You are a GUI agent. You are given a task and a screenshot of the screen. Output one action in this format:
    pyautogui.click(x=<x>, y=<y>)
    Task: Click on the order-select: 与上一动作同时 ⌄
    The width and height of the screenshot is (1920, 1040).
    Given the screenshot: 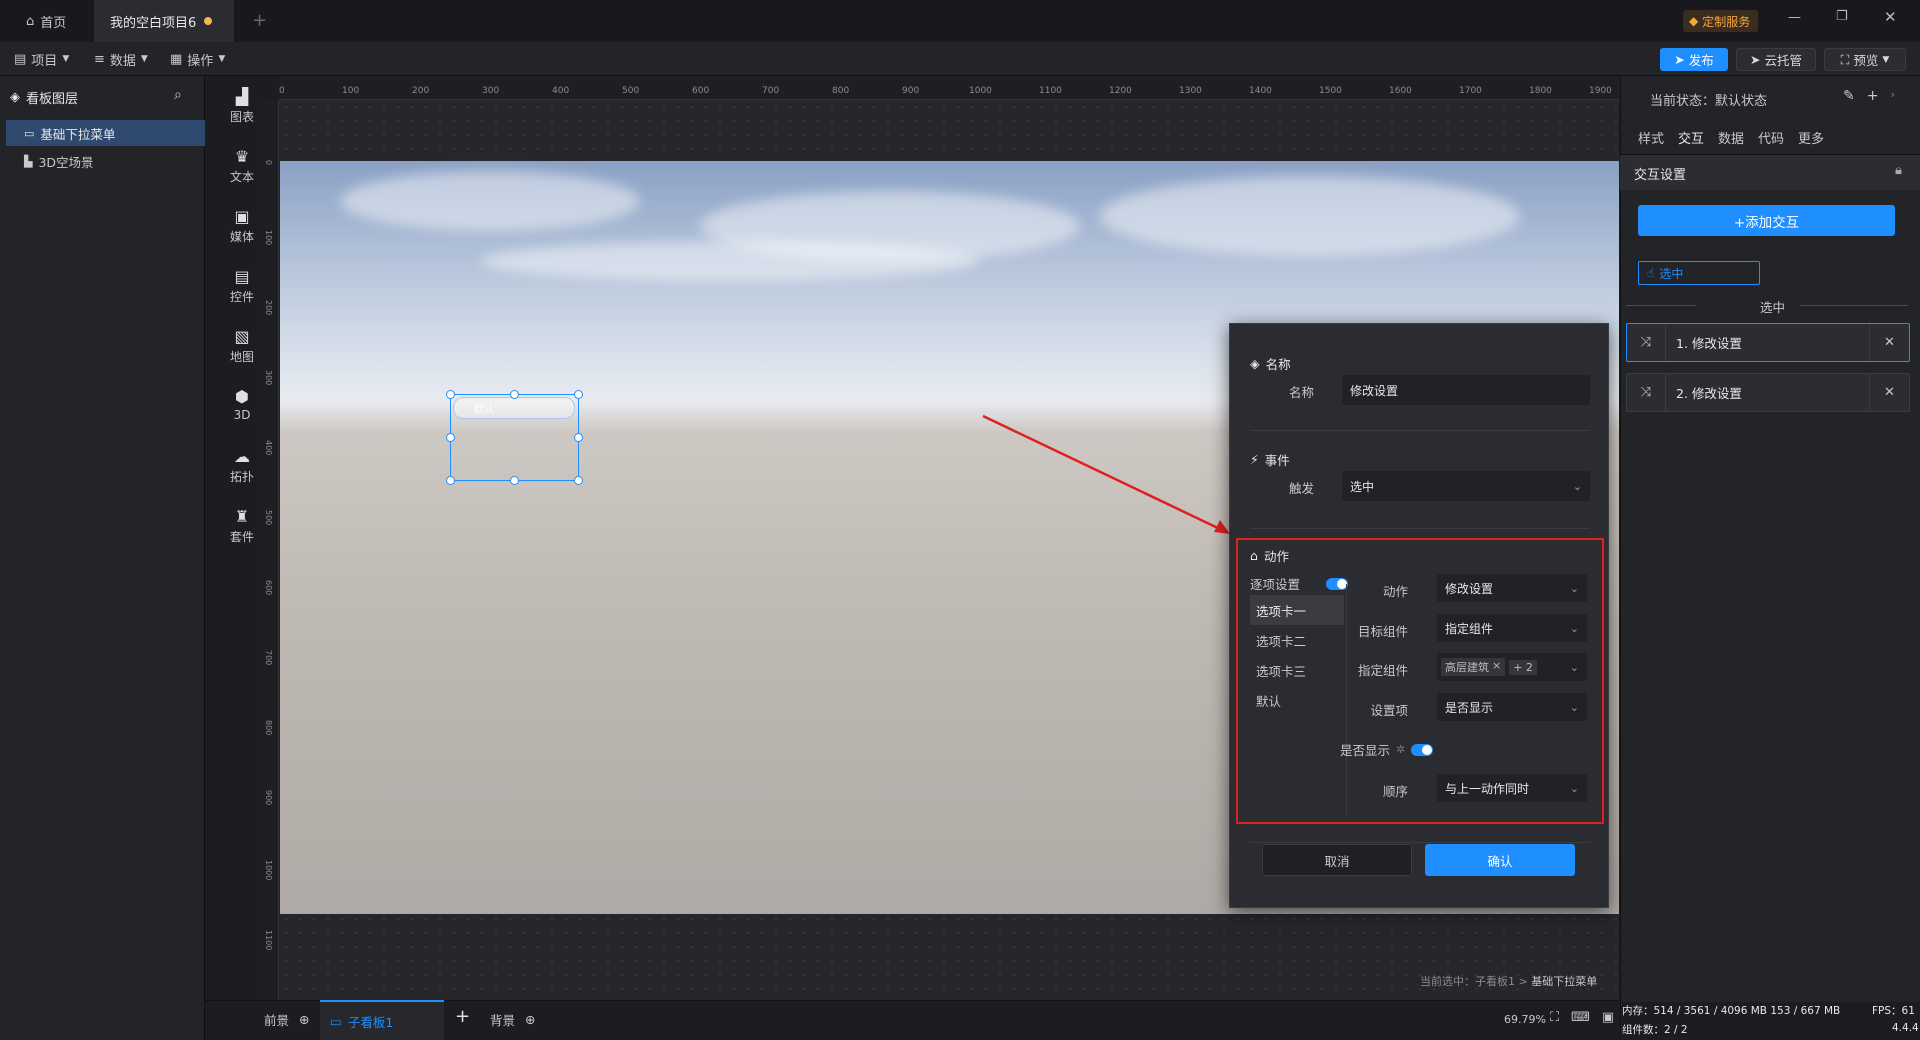 What is the action you would take?
    pyautogui.click(x=1512, y=788)
    